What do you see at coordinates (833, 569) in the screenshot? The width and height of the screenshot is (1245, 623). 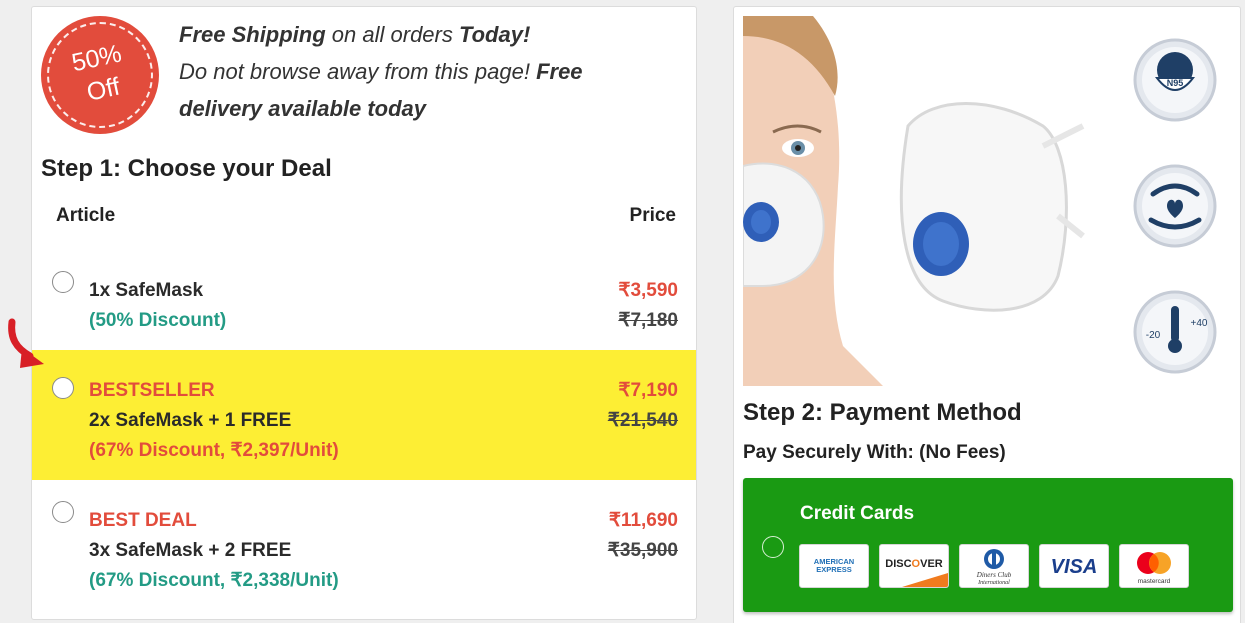 I see `svg-text: EXPRESS` at bounding box center [833, 569].